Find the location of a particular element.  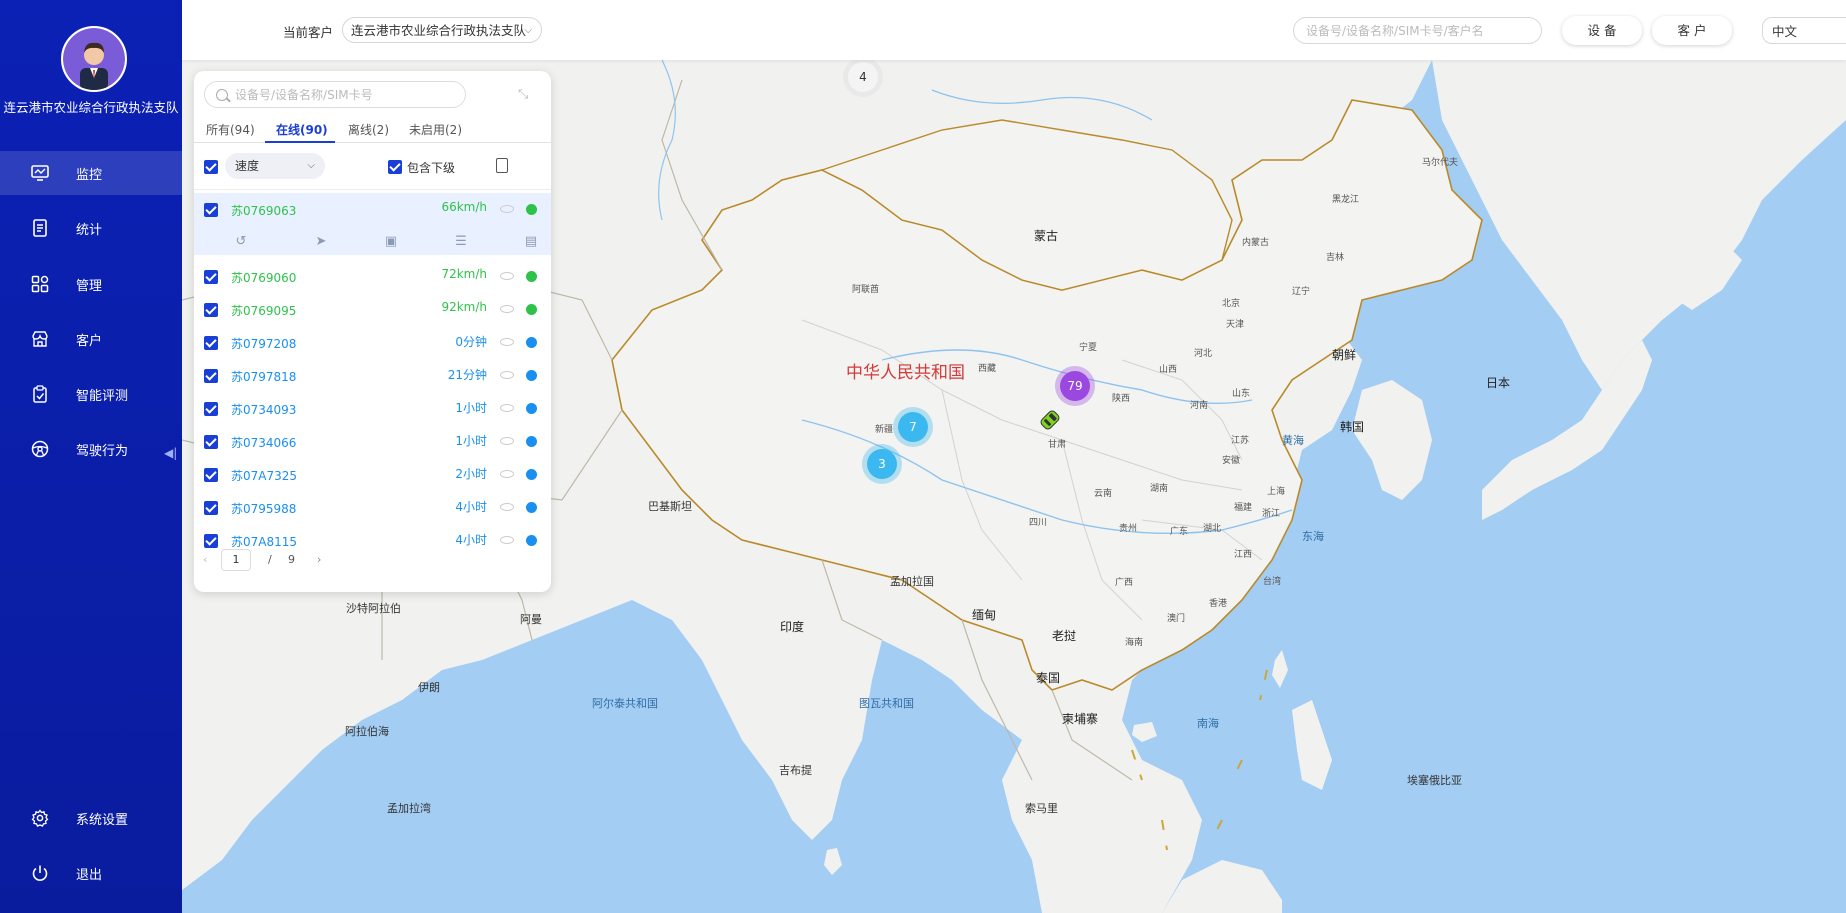

device-plate: 苏0734066 is located at coordinates (263, 442).